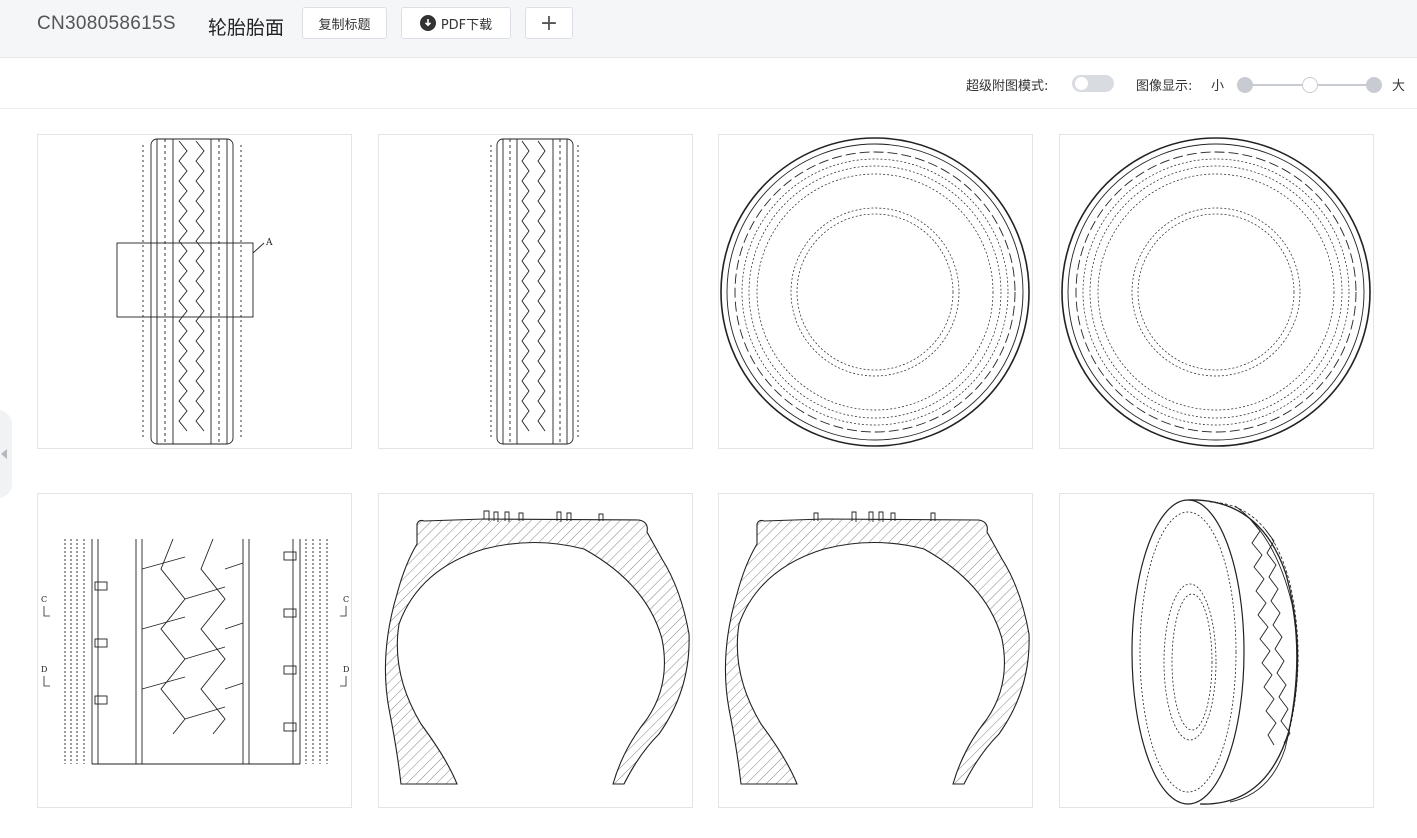 The image size is (1417, 838). I want to click on figure-tread-pattern-detail: C D C D, so click(194, 650).